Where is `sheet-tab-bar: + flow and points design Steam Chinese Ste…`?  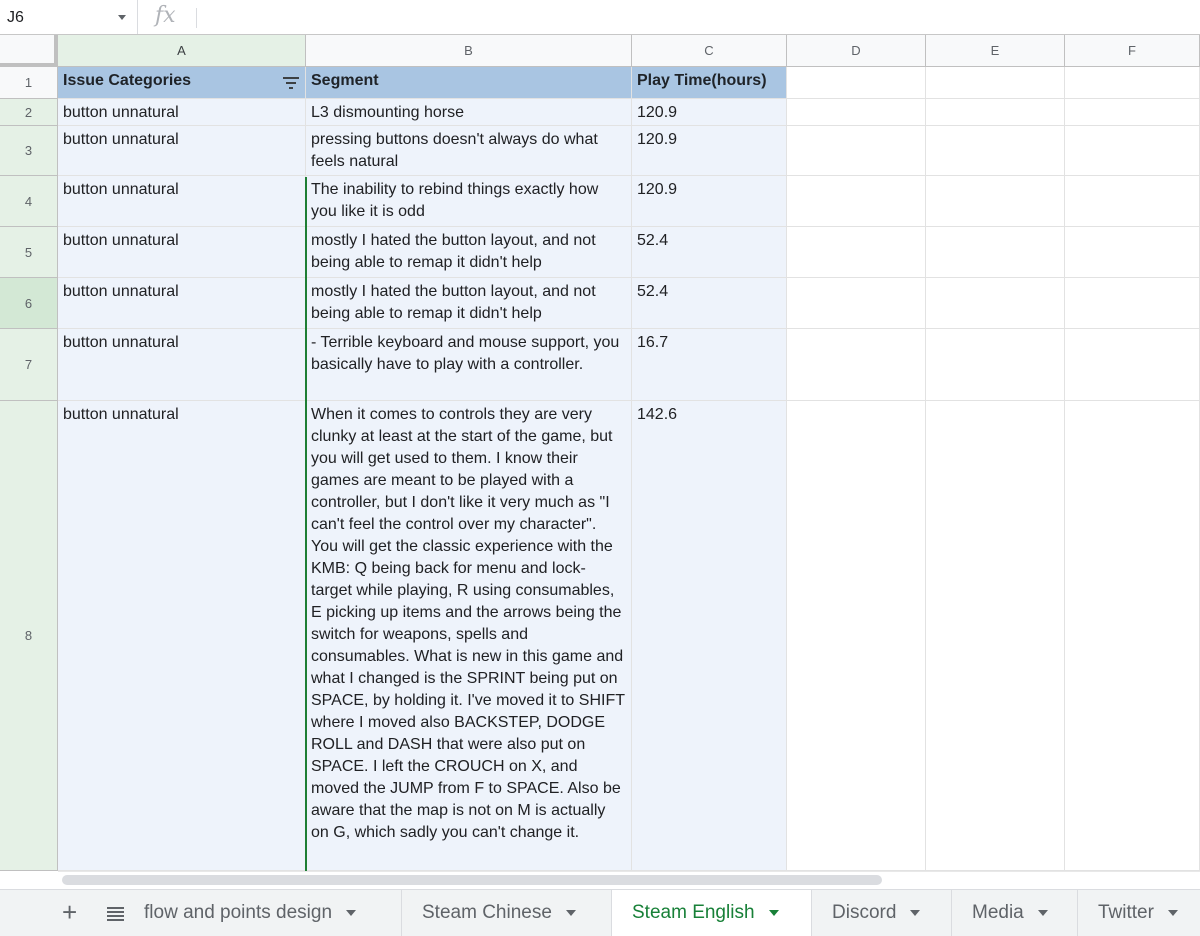
sheet-tab-bar: + flow and points design Steam Chinese Ste… is located at coordinates (600, 912).